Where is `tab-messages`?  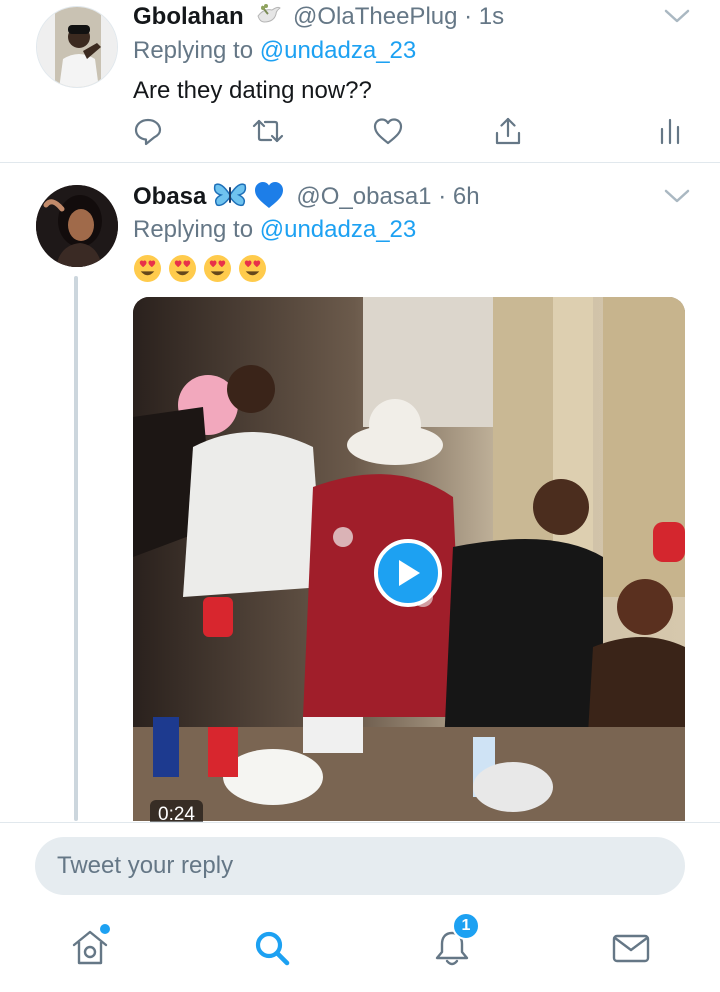
tab-messages is located at coordinates (631, 948).